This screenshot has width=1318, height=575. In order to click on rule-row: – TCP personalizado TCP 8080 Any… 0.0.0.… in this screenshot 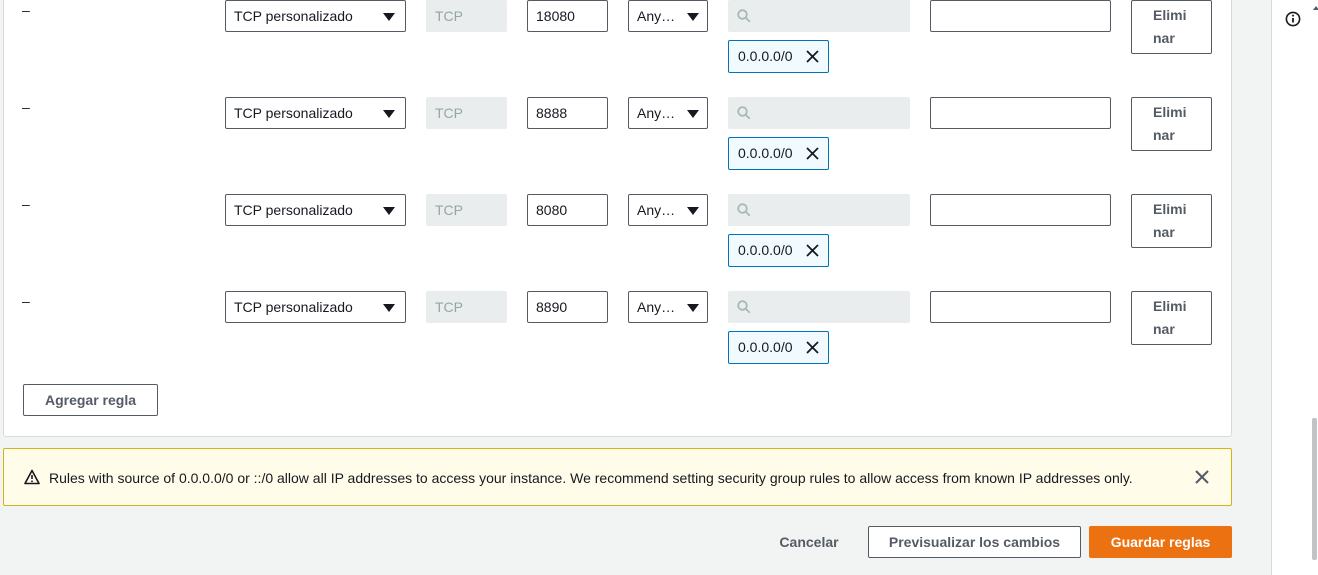, I will do `click(616, 239)`.